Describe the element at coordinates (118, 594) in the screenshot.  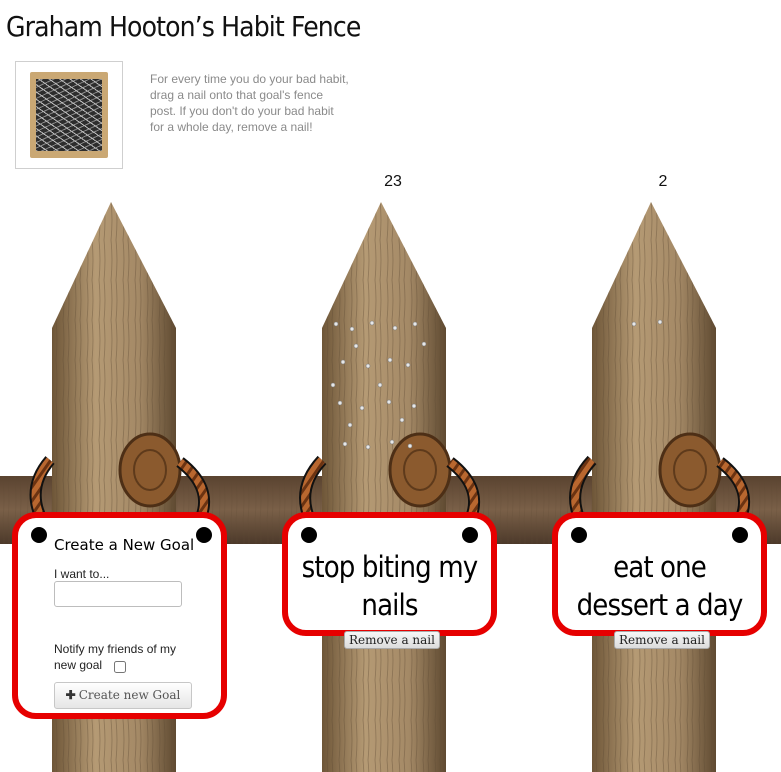
I see `goal-text-input` at that location.